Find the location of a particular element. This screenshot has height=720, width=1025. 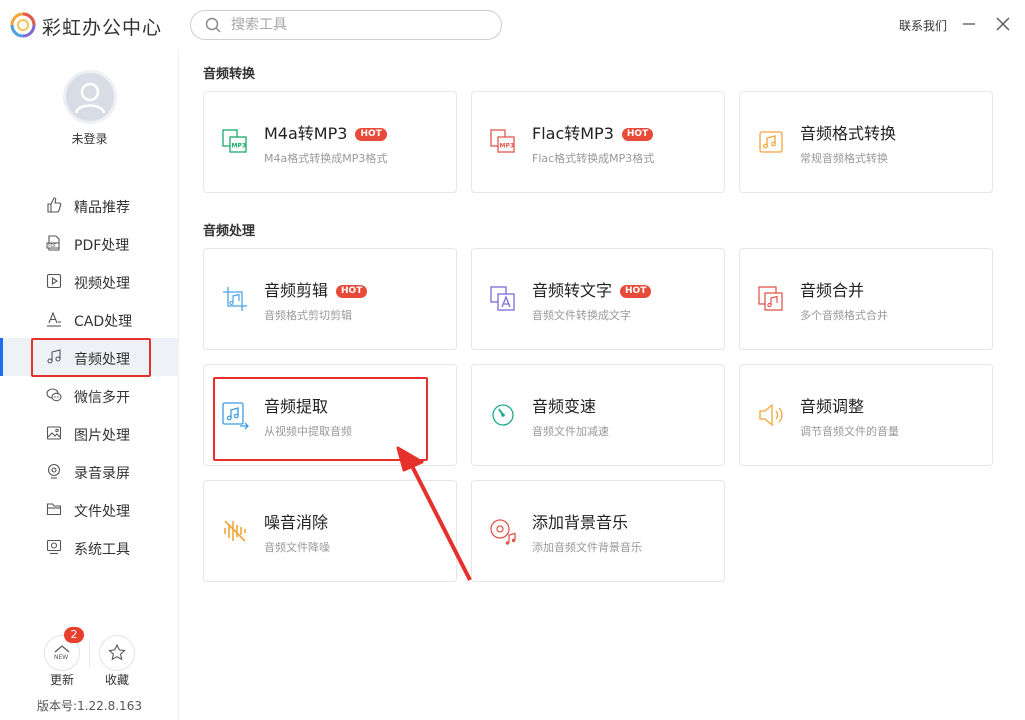

add-bgm-icon is located at coordinates (503, 532).